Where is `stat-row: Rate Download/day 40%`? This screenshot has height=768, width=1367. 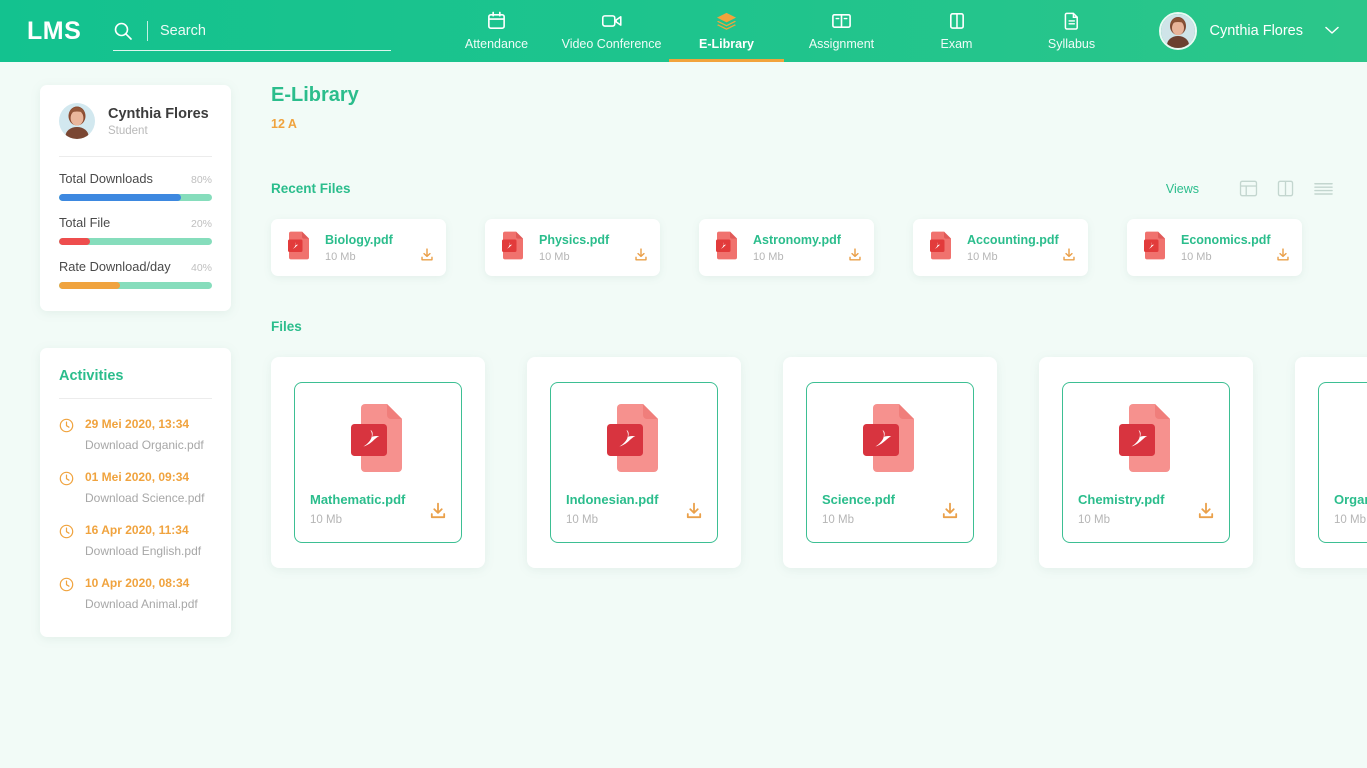
stat-row: Rate Download/day 40% is located at coordinates (135, 266).